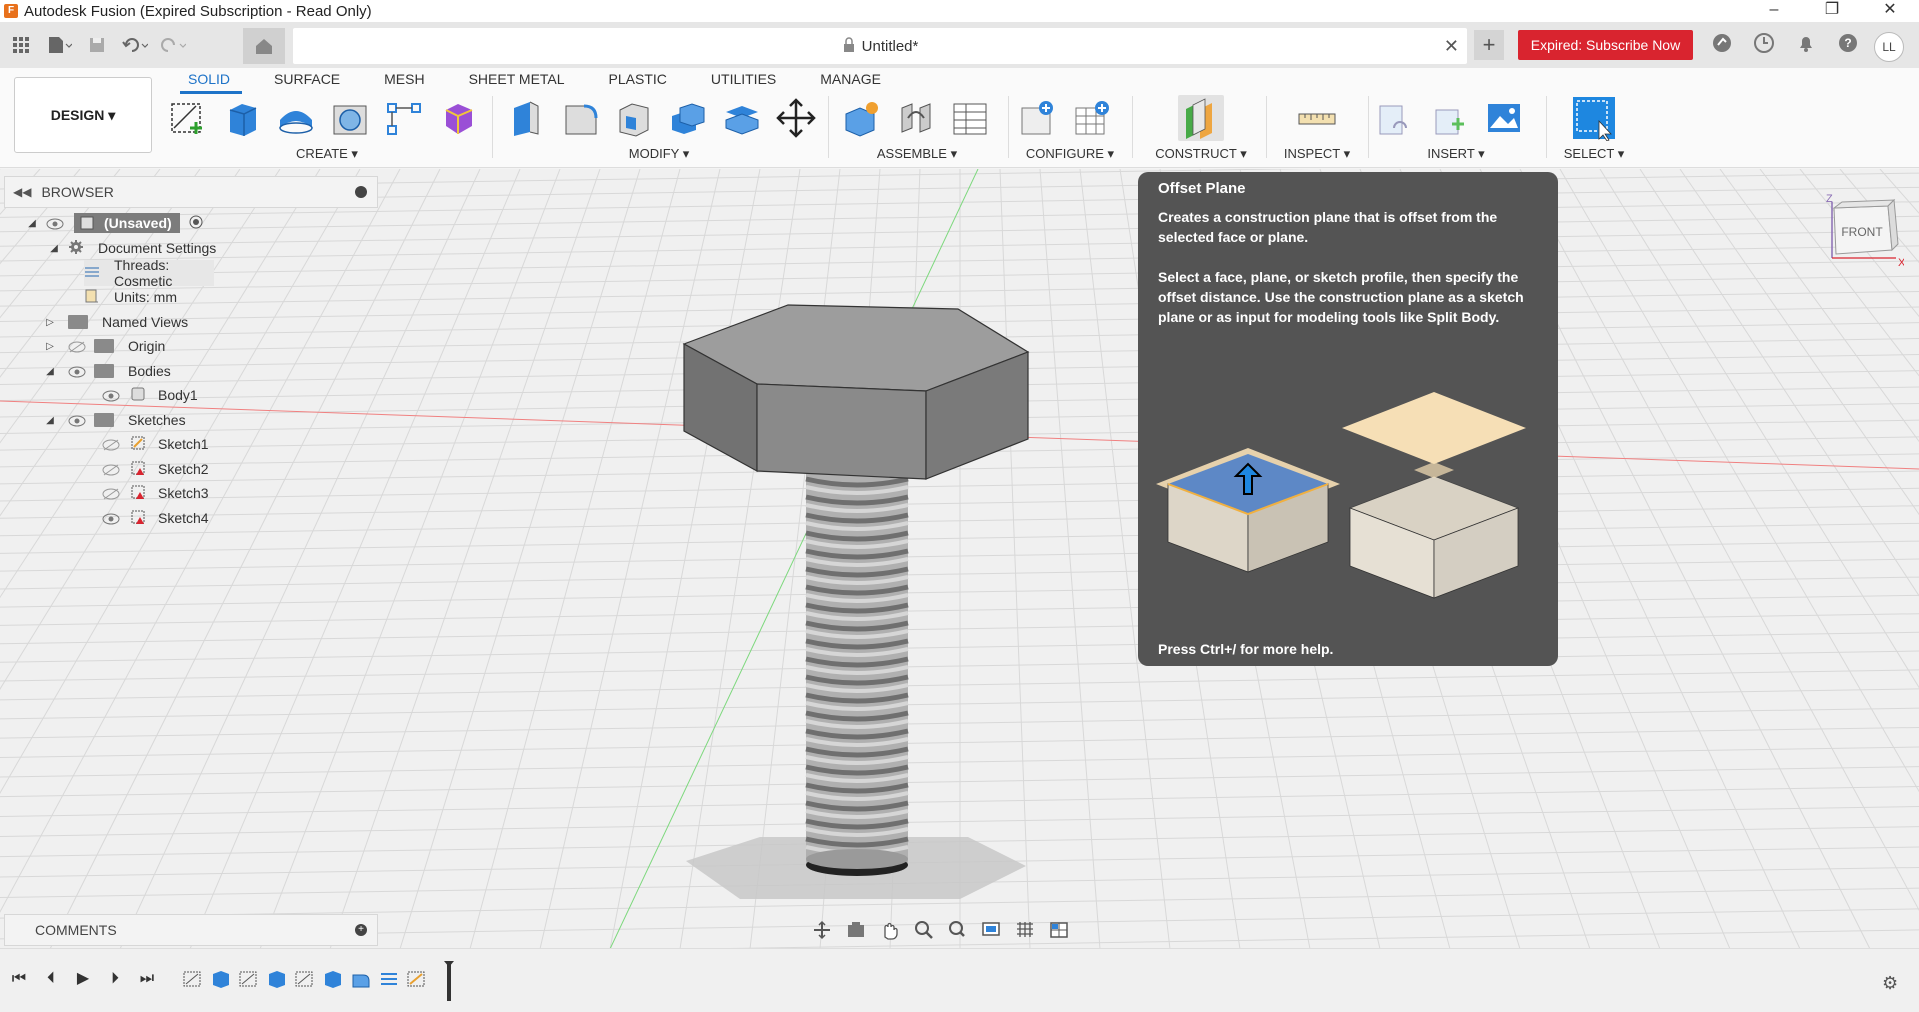  What do you see at coordinates (742, 118) in the screenshot?
I see `offset-face-icon` at bounding box center [742, 118].